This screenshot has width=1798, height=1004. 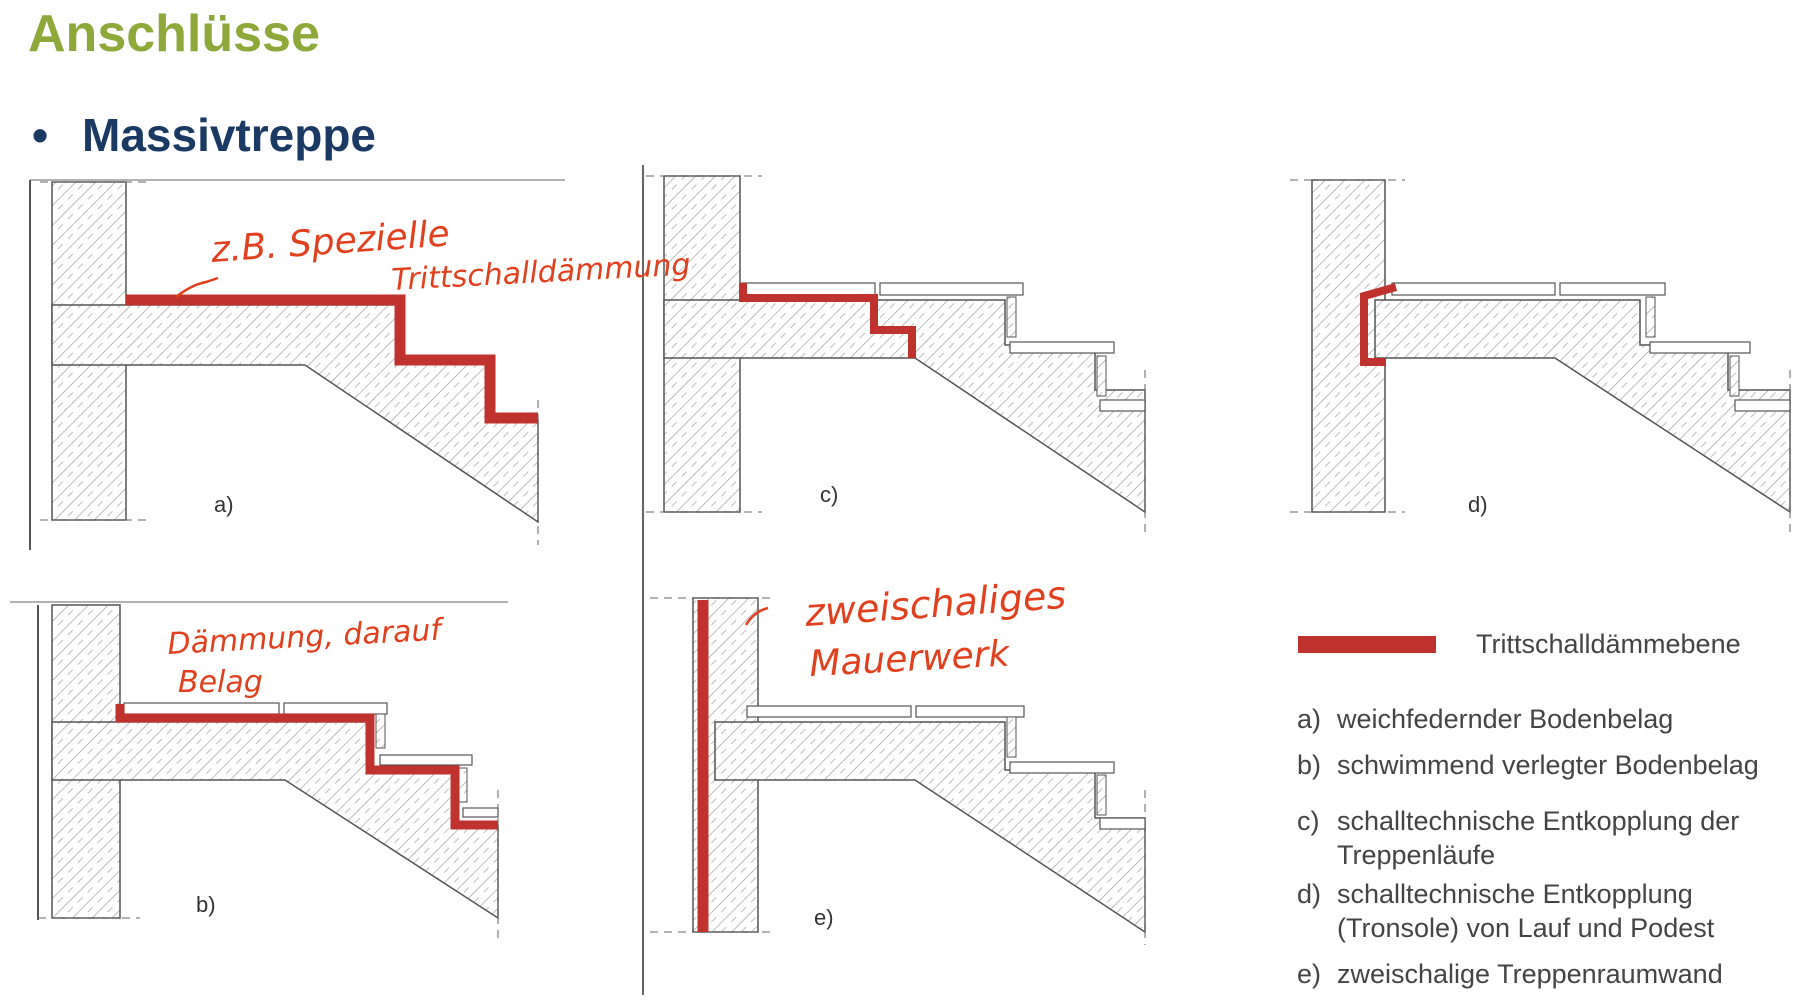 What do you see at coordinates (1526, 928) in the screenshot?
I see `legend-text-d2: (Tronsole) von Lauf und Podest` at bounding box center [1526, 928].